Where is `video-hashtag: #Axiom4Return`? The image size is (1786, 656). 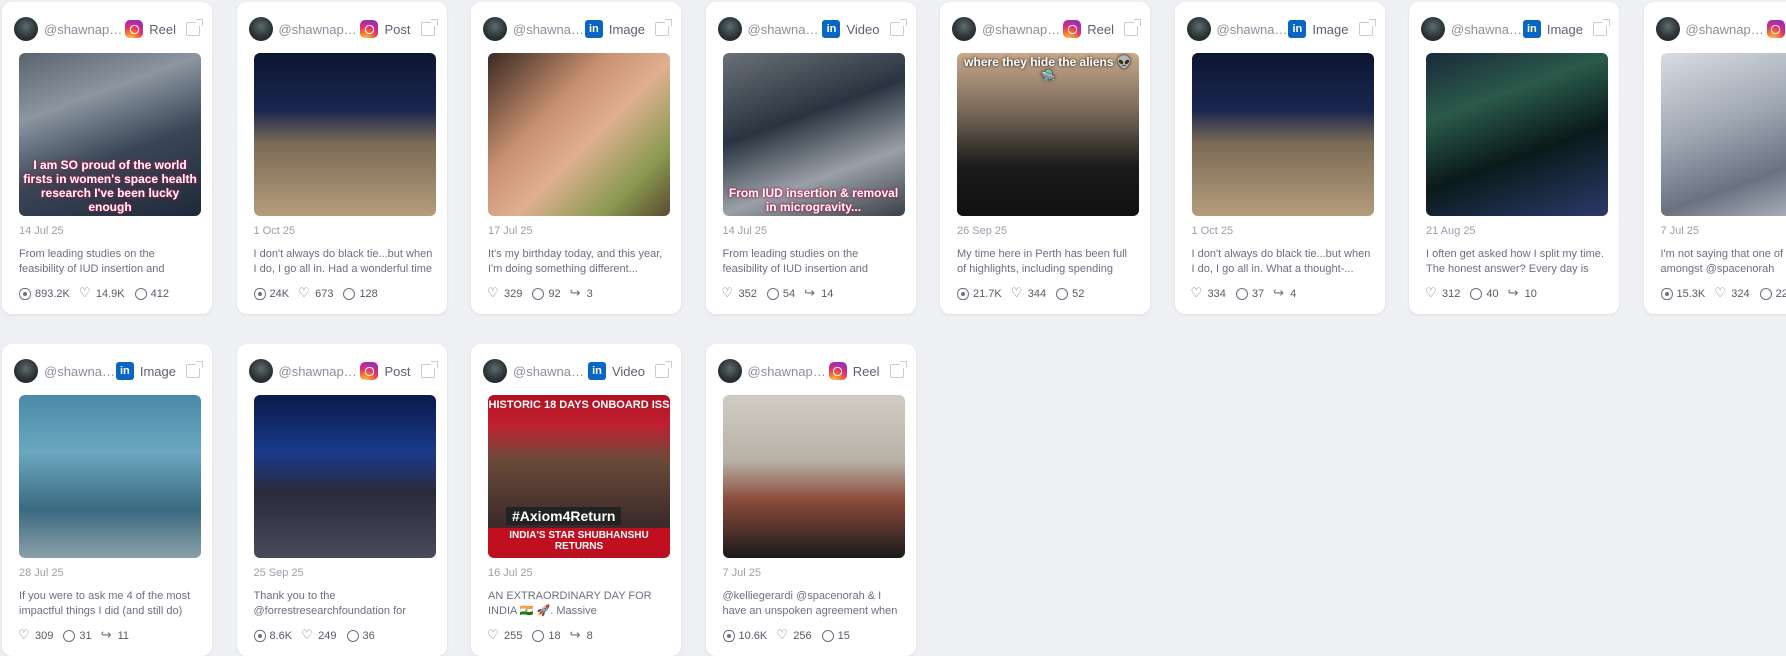 video-hashtag: #Axiom4Return is located at coordinates (563, 516).